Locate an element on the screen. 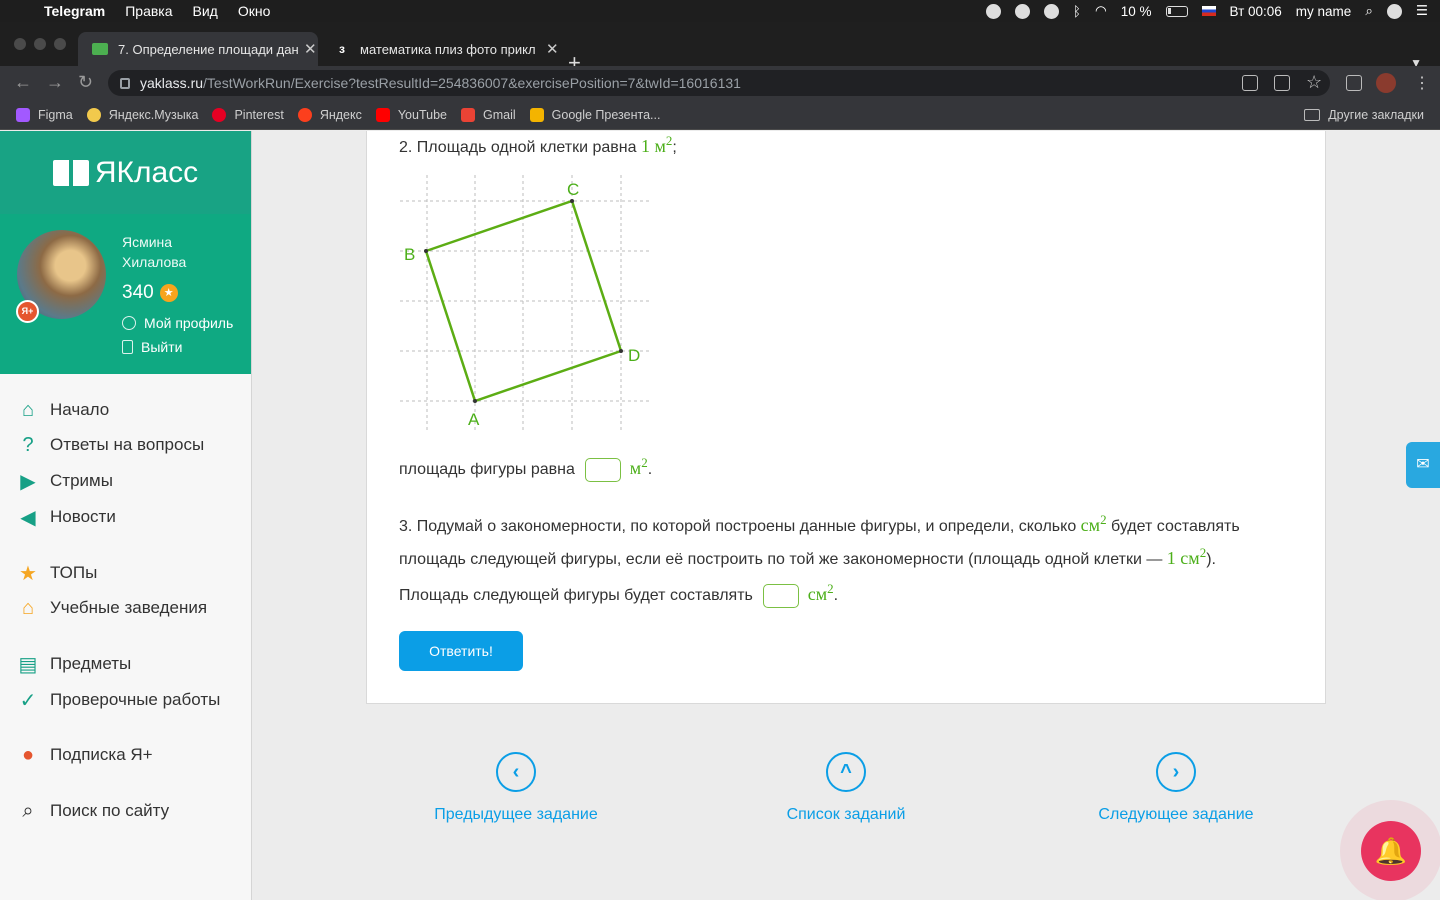 This screenshot has height=900, width=1440. nav-label: Стримы is located at coordinates (81, 480).